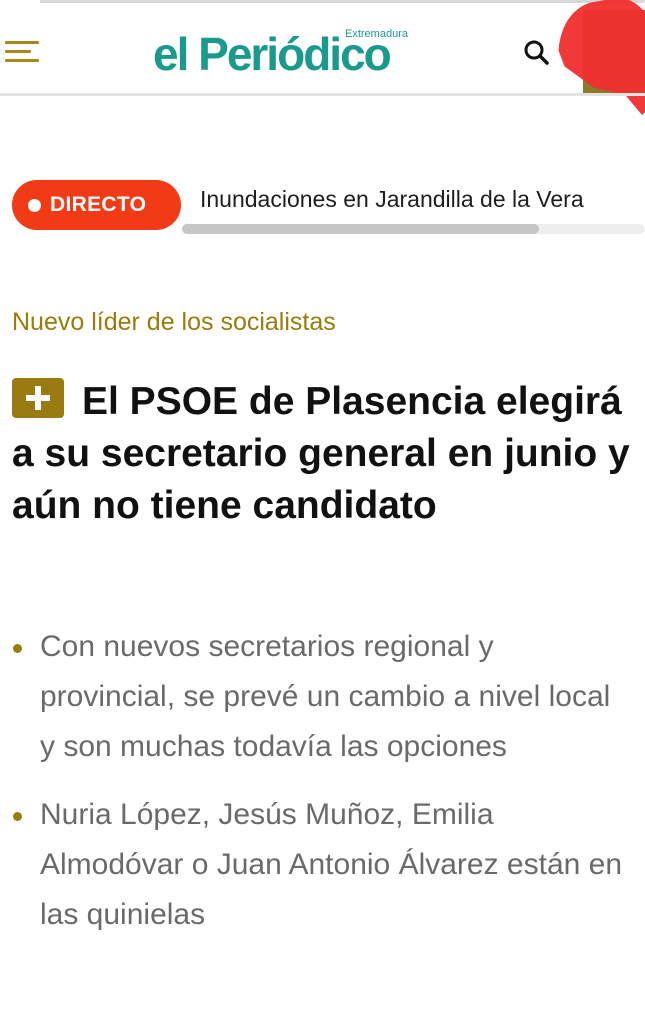 The width and height of the screenshot is (645, 1024). Describe the element at coordinates (537, 53) in the screenshot. I see `search-icon` at that location.